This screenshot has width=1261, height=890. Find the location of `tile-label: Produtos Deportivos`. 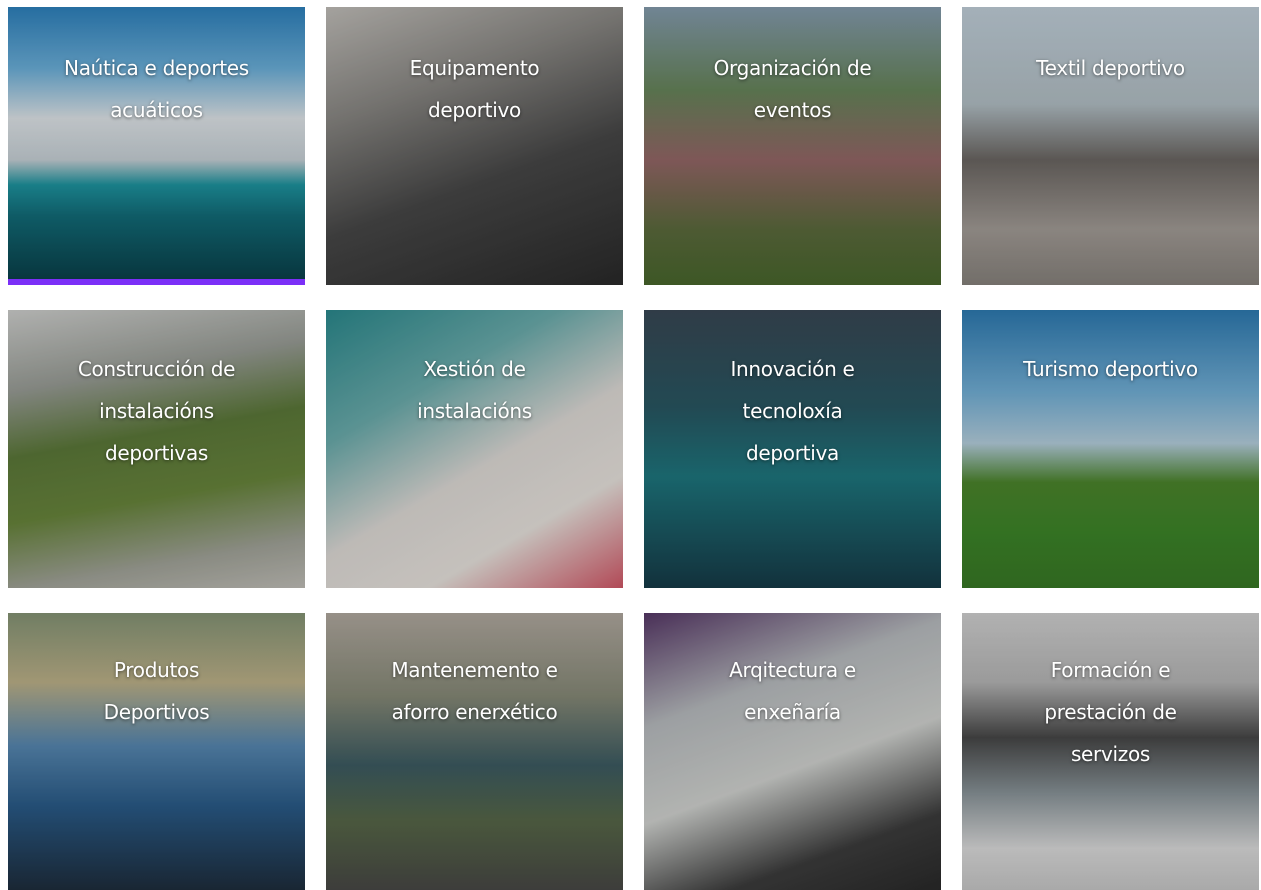

tile-label: Produtos Deportivos is located at coordinates (156, 691).